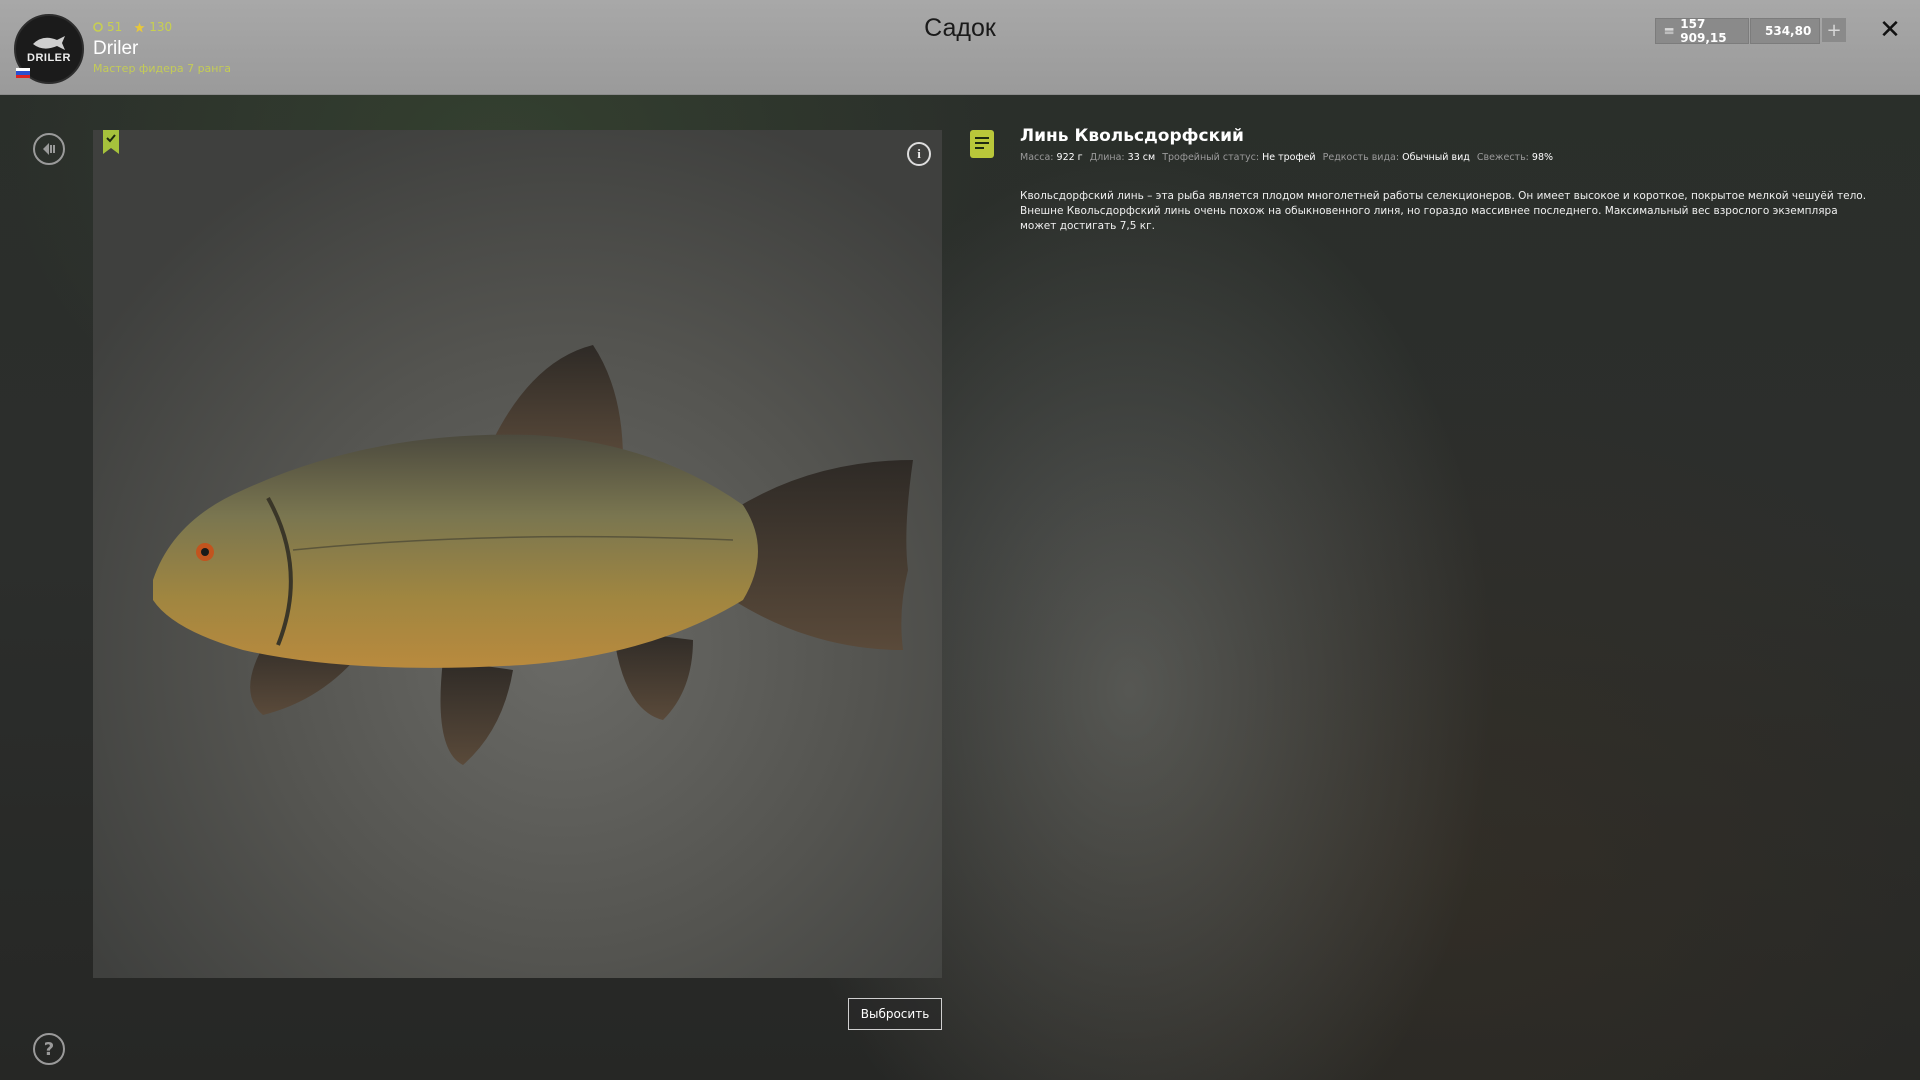  Describe the element at coordinates (919, 154) in the screenshot. I see `info-button: i` at that location.